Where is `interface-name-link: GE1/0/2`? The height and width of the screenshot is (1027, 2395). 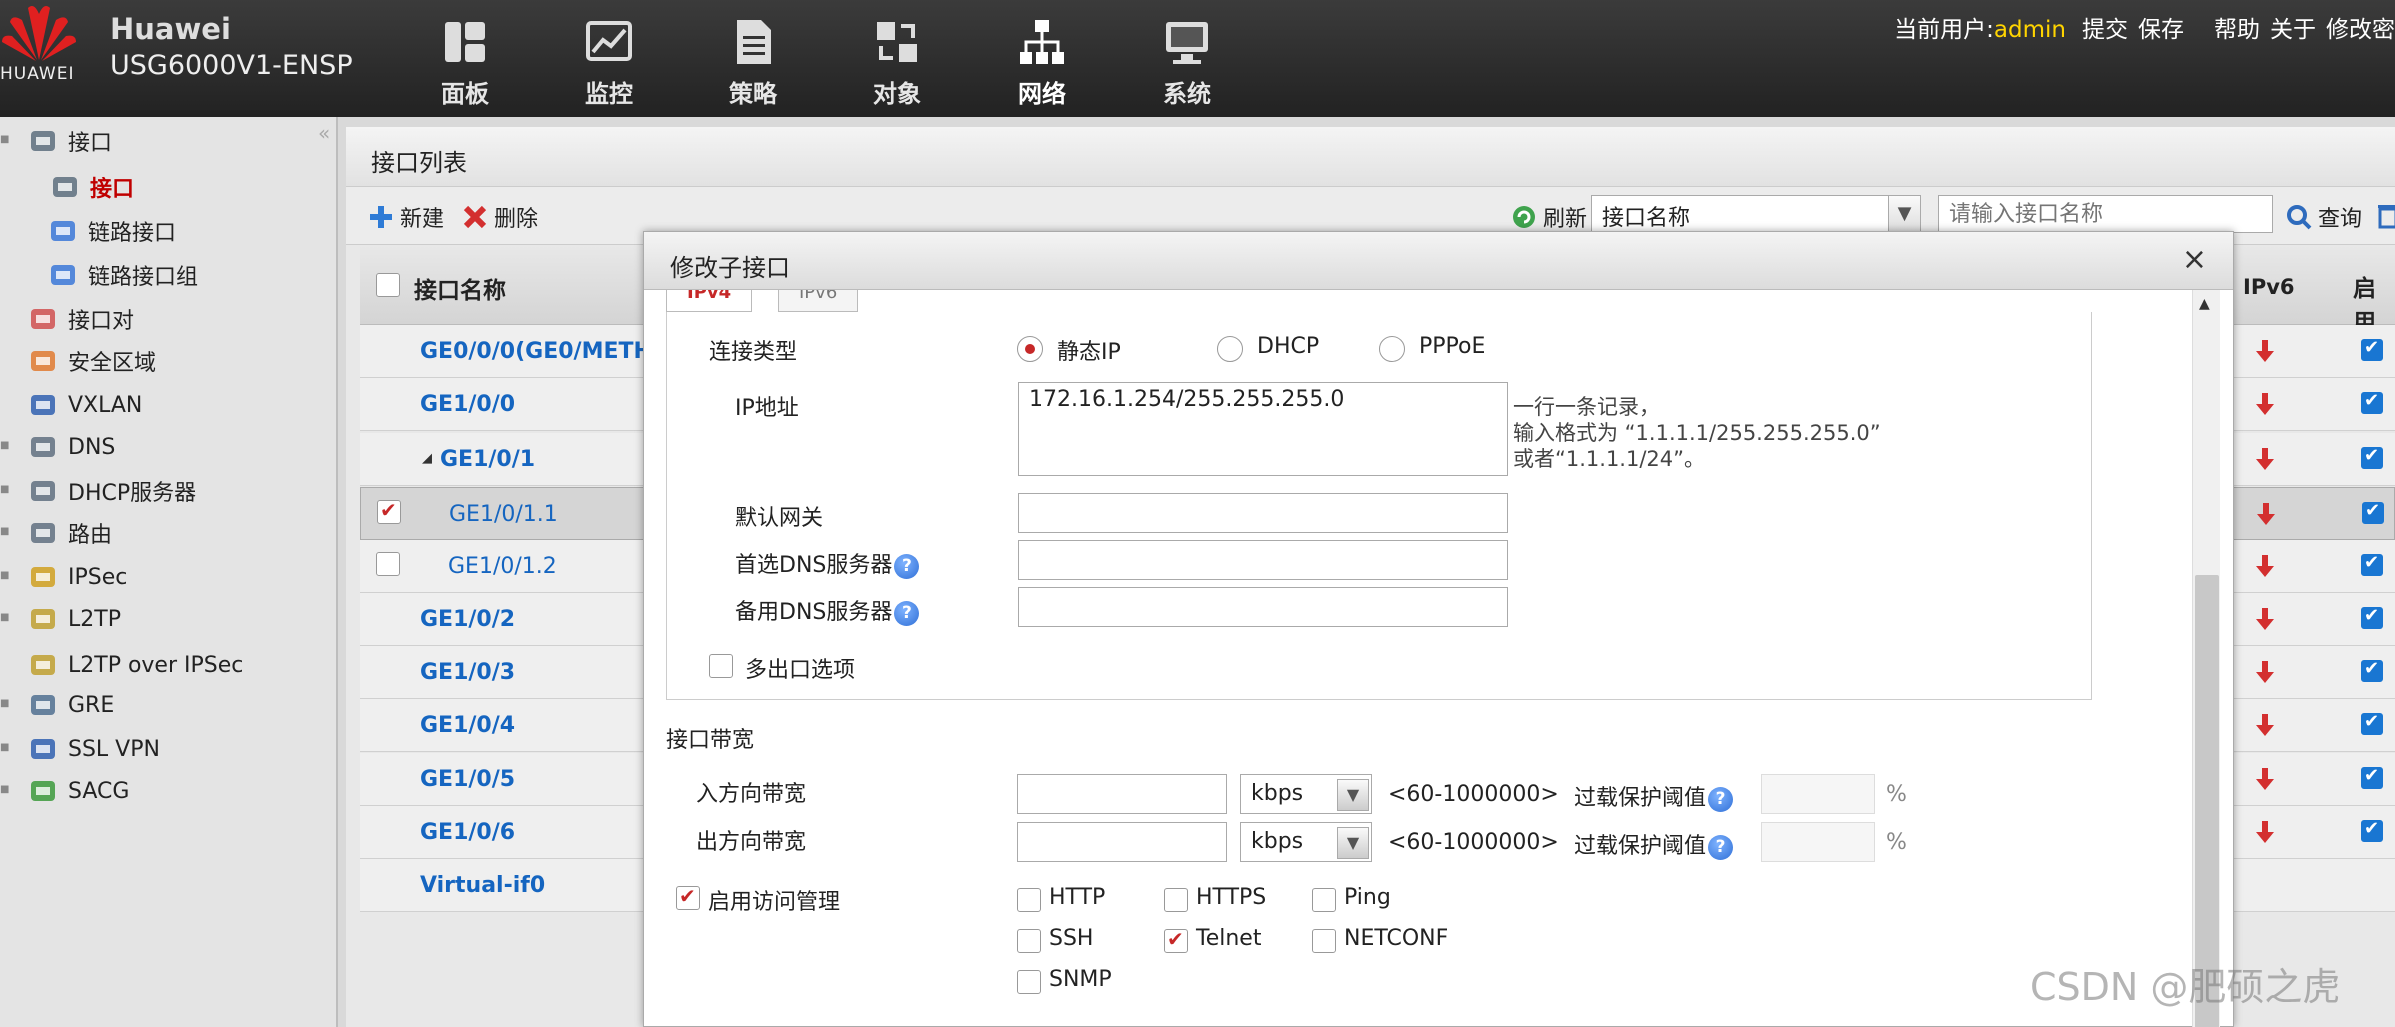
interface-name-link: GE1/0/2 is located at coordinates (467, 619).